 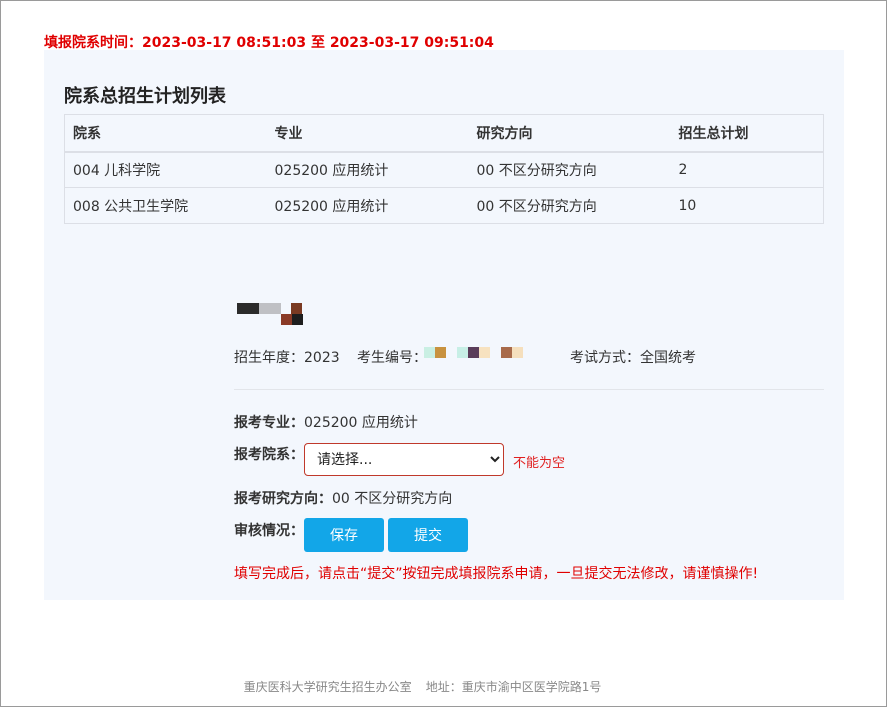 I want to click on dept-error-message: 不能为空, so click(x=539, y=463).